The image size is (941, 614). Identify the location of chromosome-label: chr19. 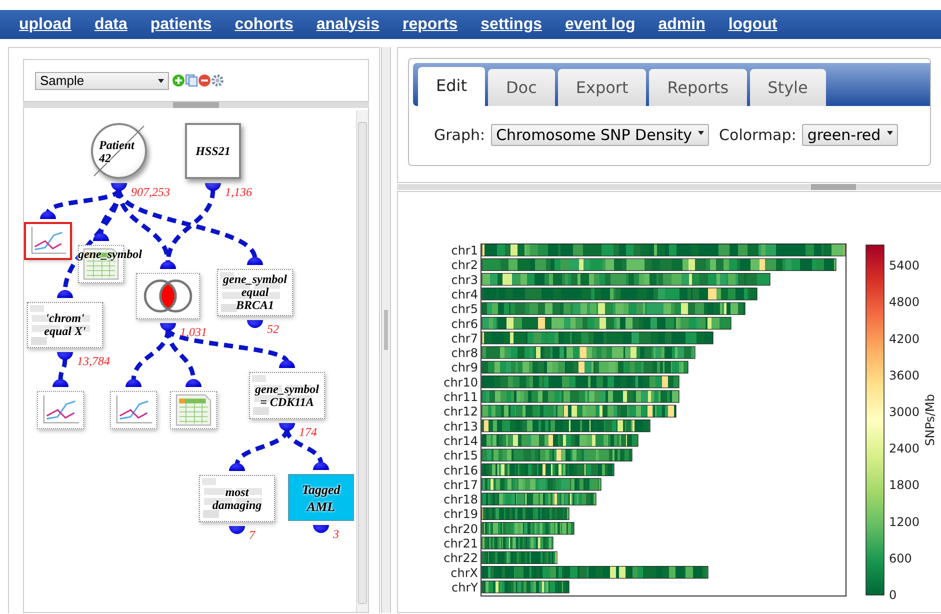
(461, 514).